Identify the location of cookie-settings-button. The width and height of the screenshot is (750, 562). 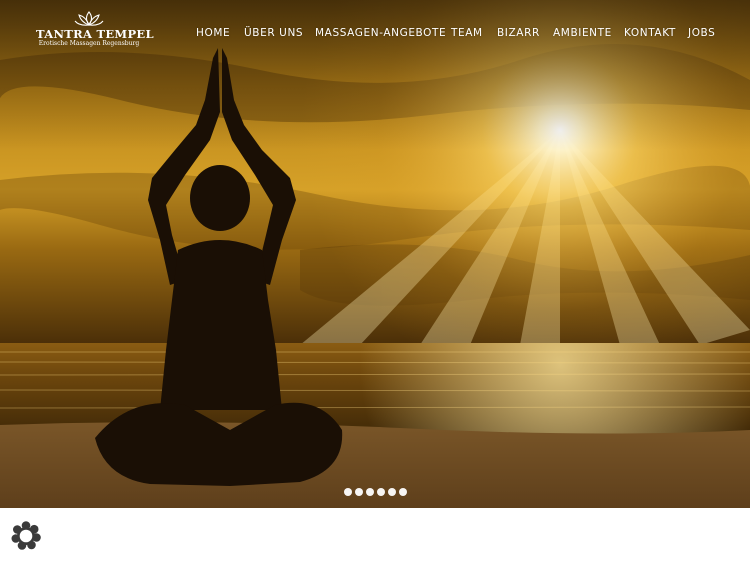
(26, 536).